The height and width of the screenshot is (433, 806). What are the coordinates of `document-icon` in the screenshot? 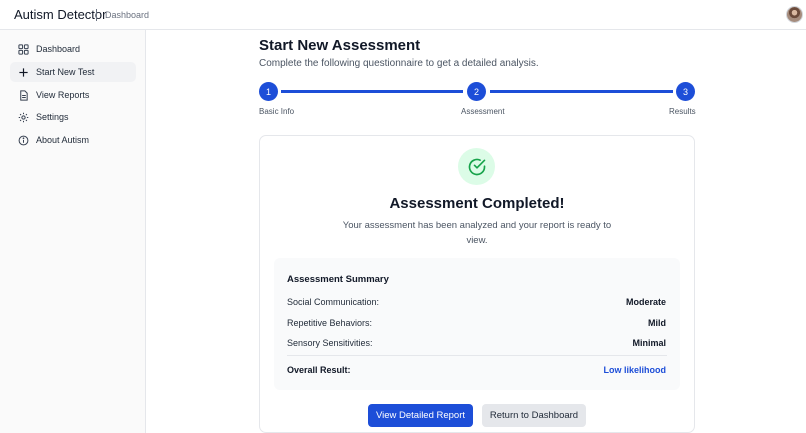 It's located at (23, 95).